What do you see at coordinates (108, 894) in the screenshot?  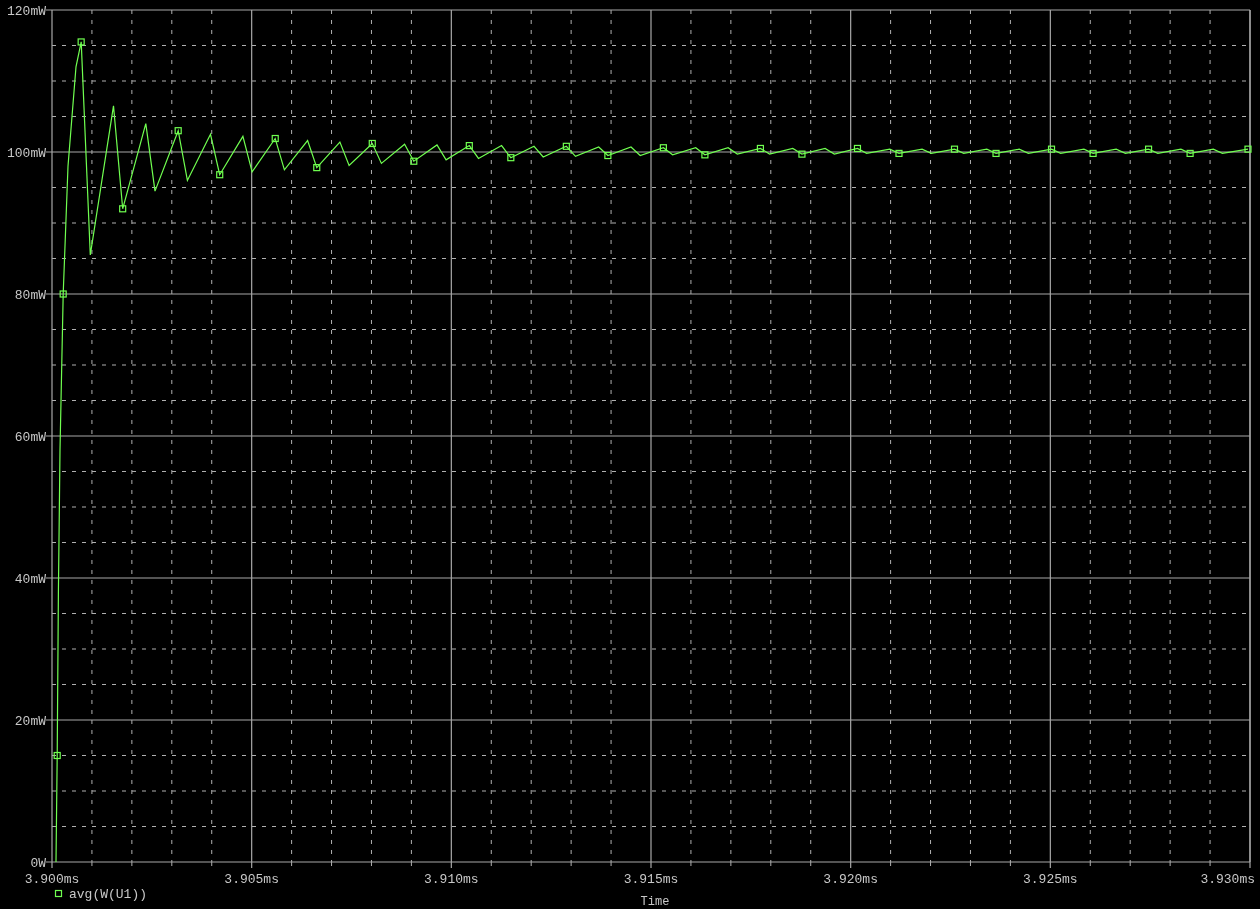 I see `legend-label: avg(W(U1))` at bounding box center [108, 894].